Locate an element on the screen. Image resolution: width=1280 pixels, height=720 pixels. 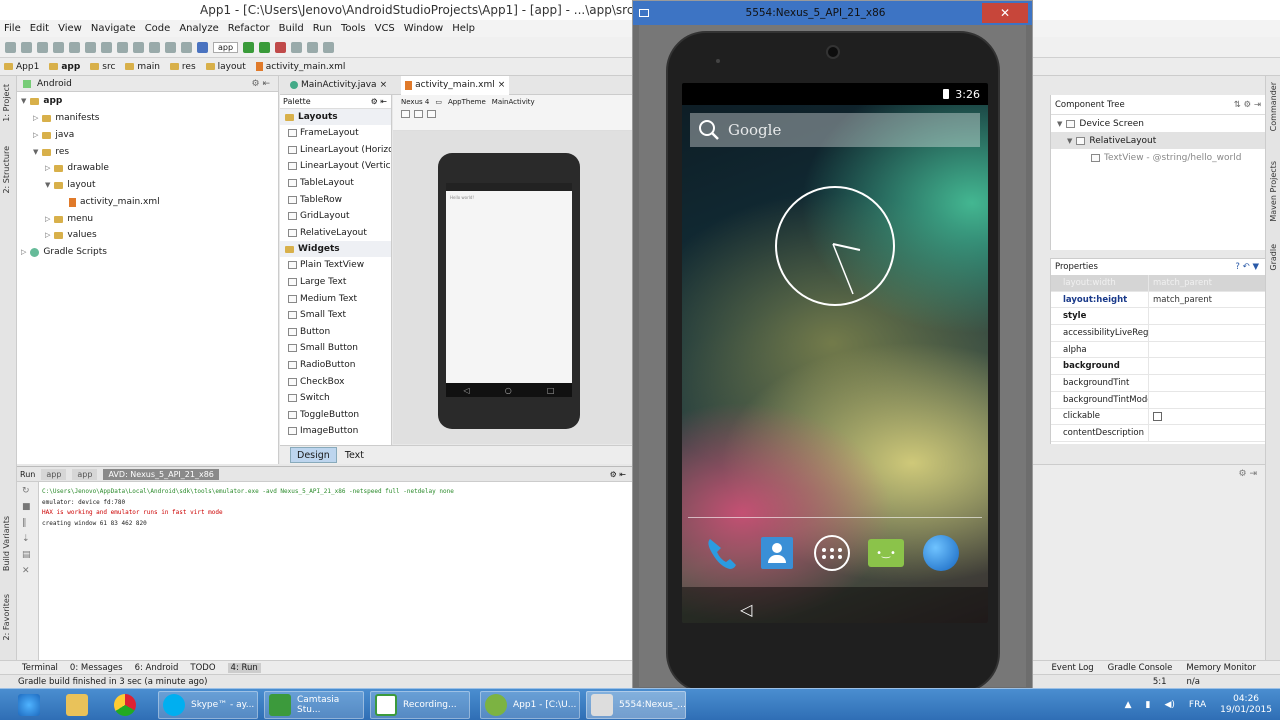
breadcrumb-item: activity_main.xml is located at coordinates (300, 67).